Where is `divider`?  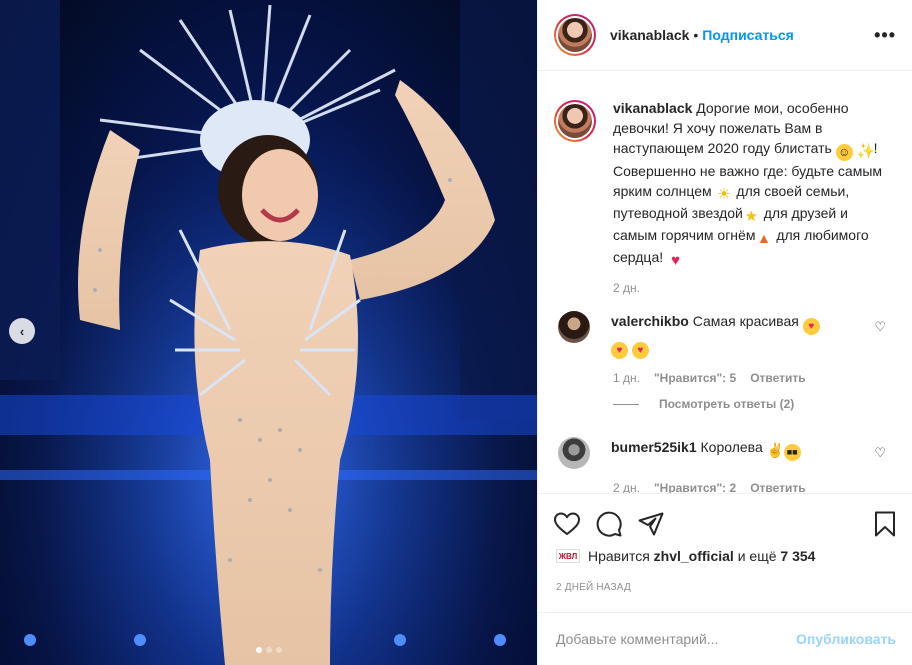 divider is located at coordinates (626, 404).